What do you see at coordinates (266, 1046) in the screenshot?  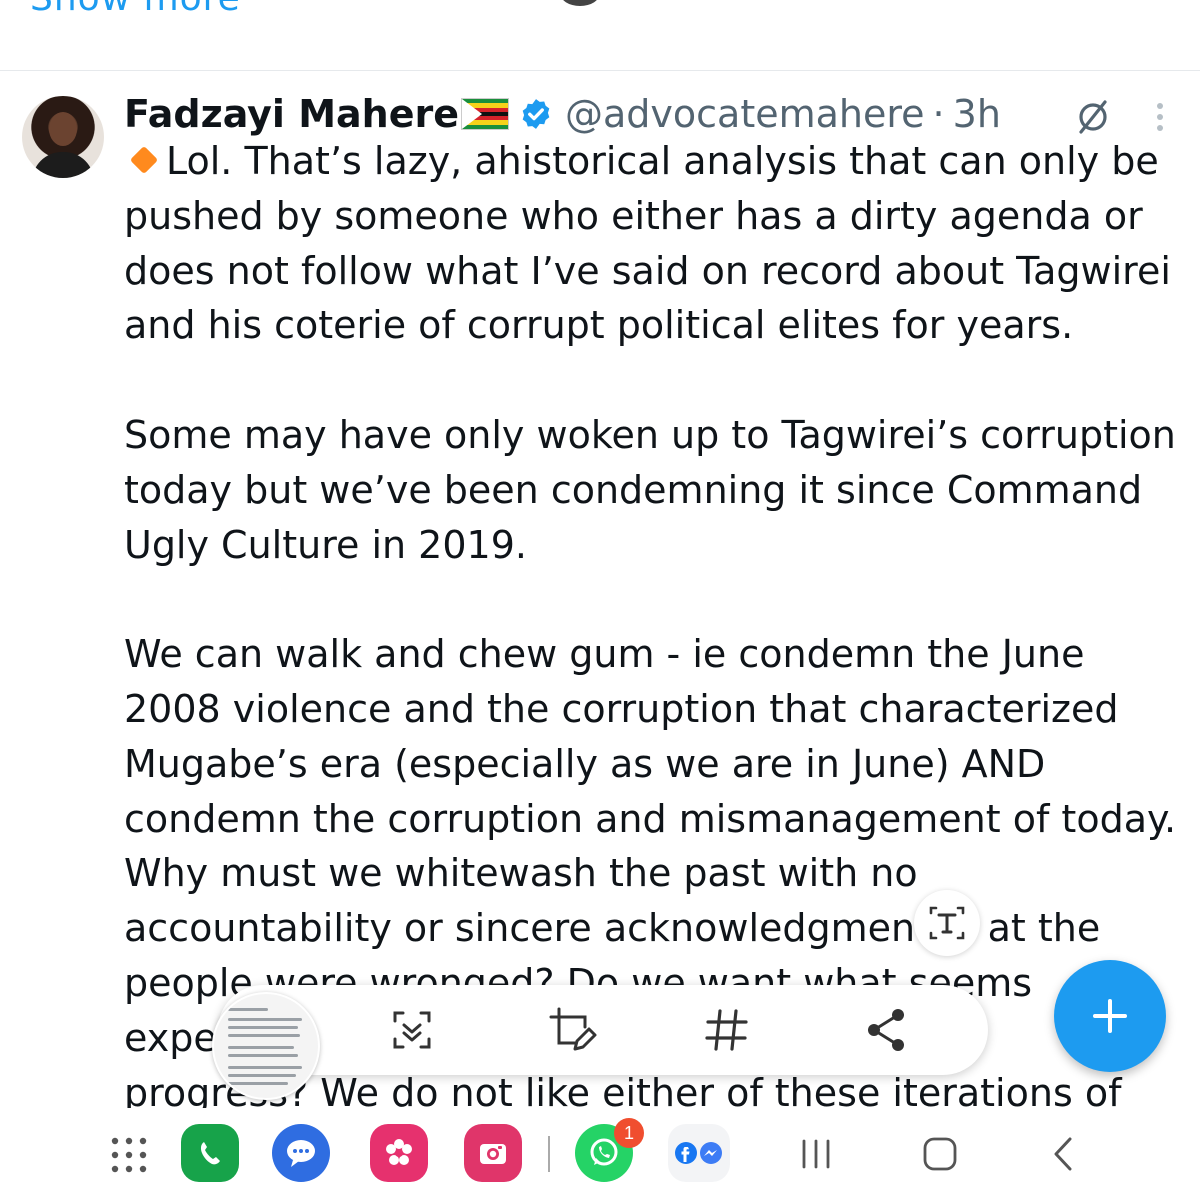 I see `screenshot-thumbnail` at bounding box center [266, 1046].